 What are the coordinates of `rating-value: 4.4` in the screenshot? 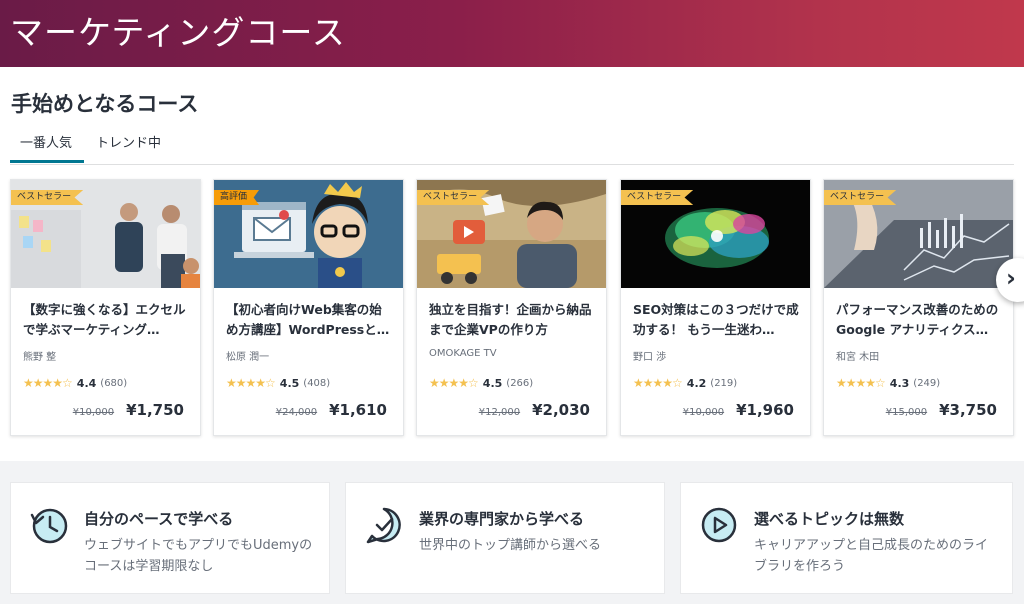 It's located at (86, 383).